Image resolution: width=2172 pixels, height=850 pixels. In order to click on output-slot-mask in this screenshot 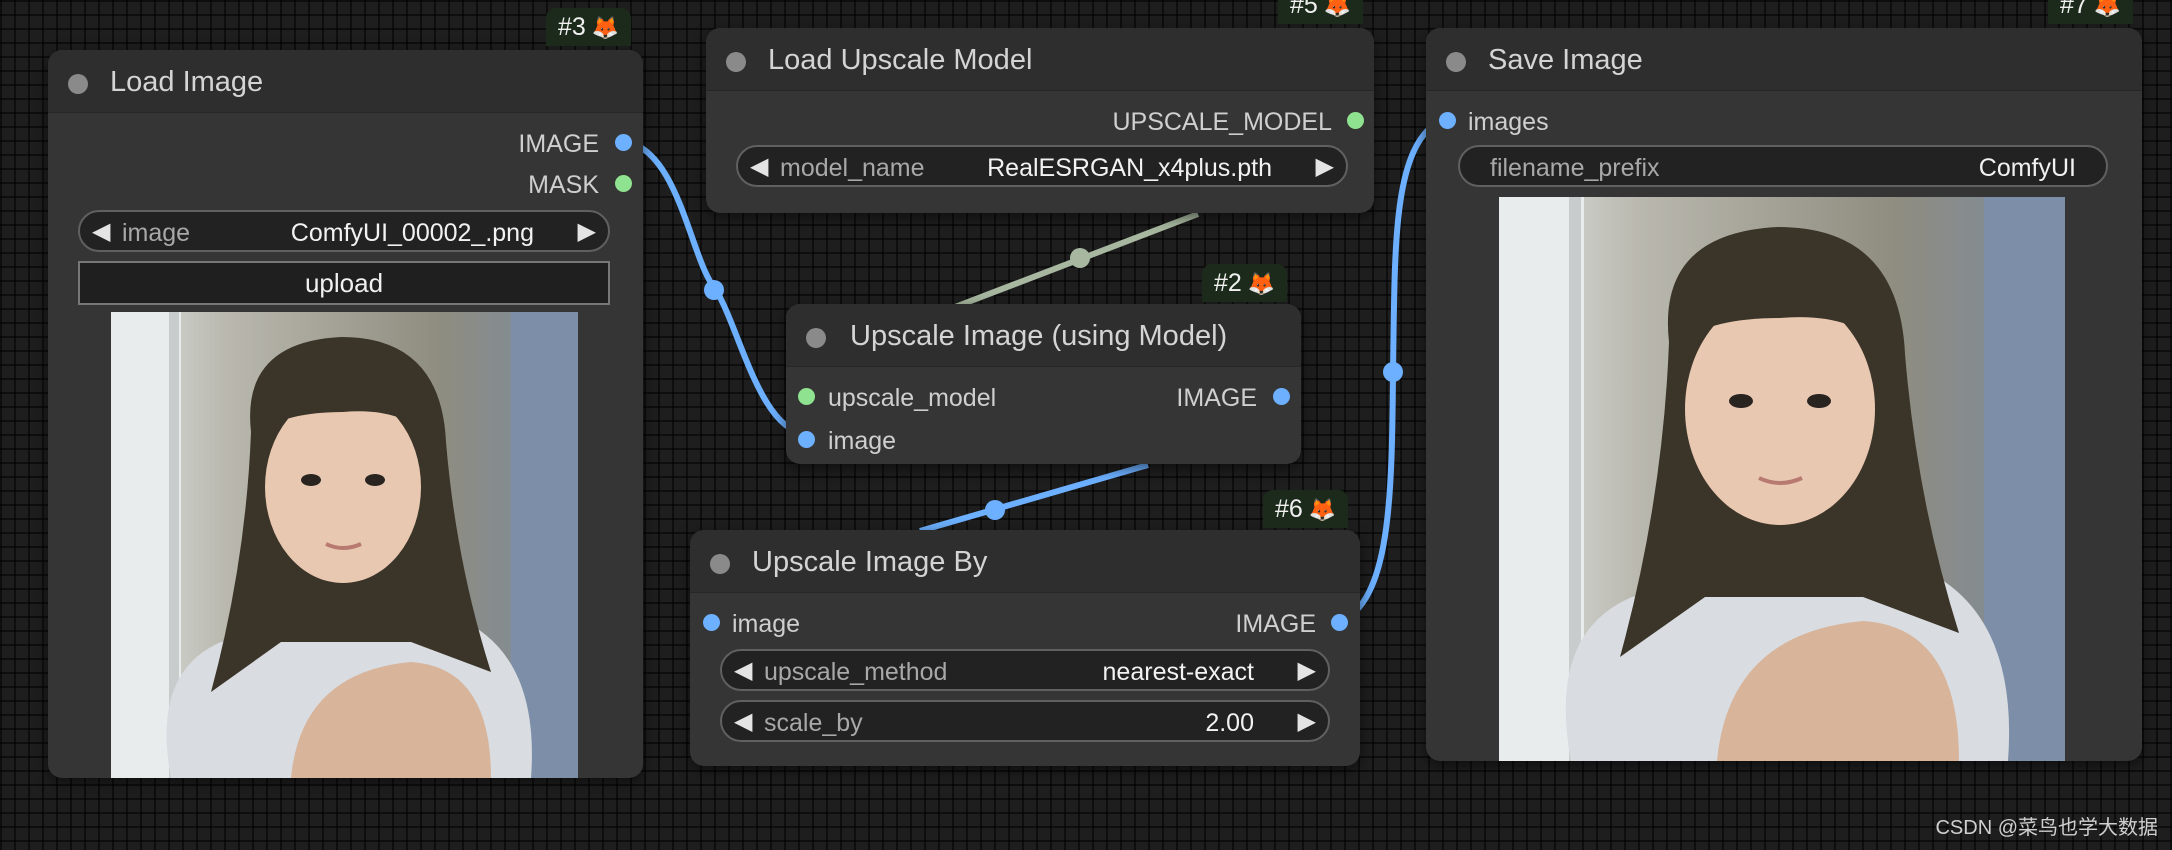, I will do `click(623, 183)`.